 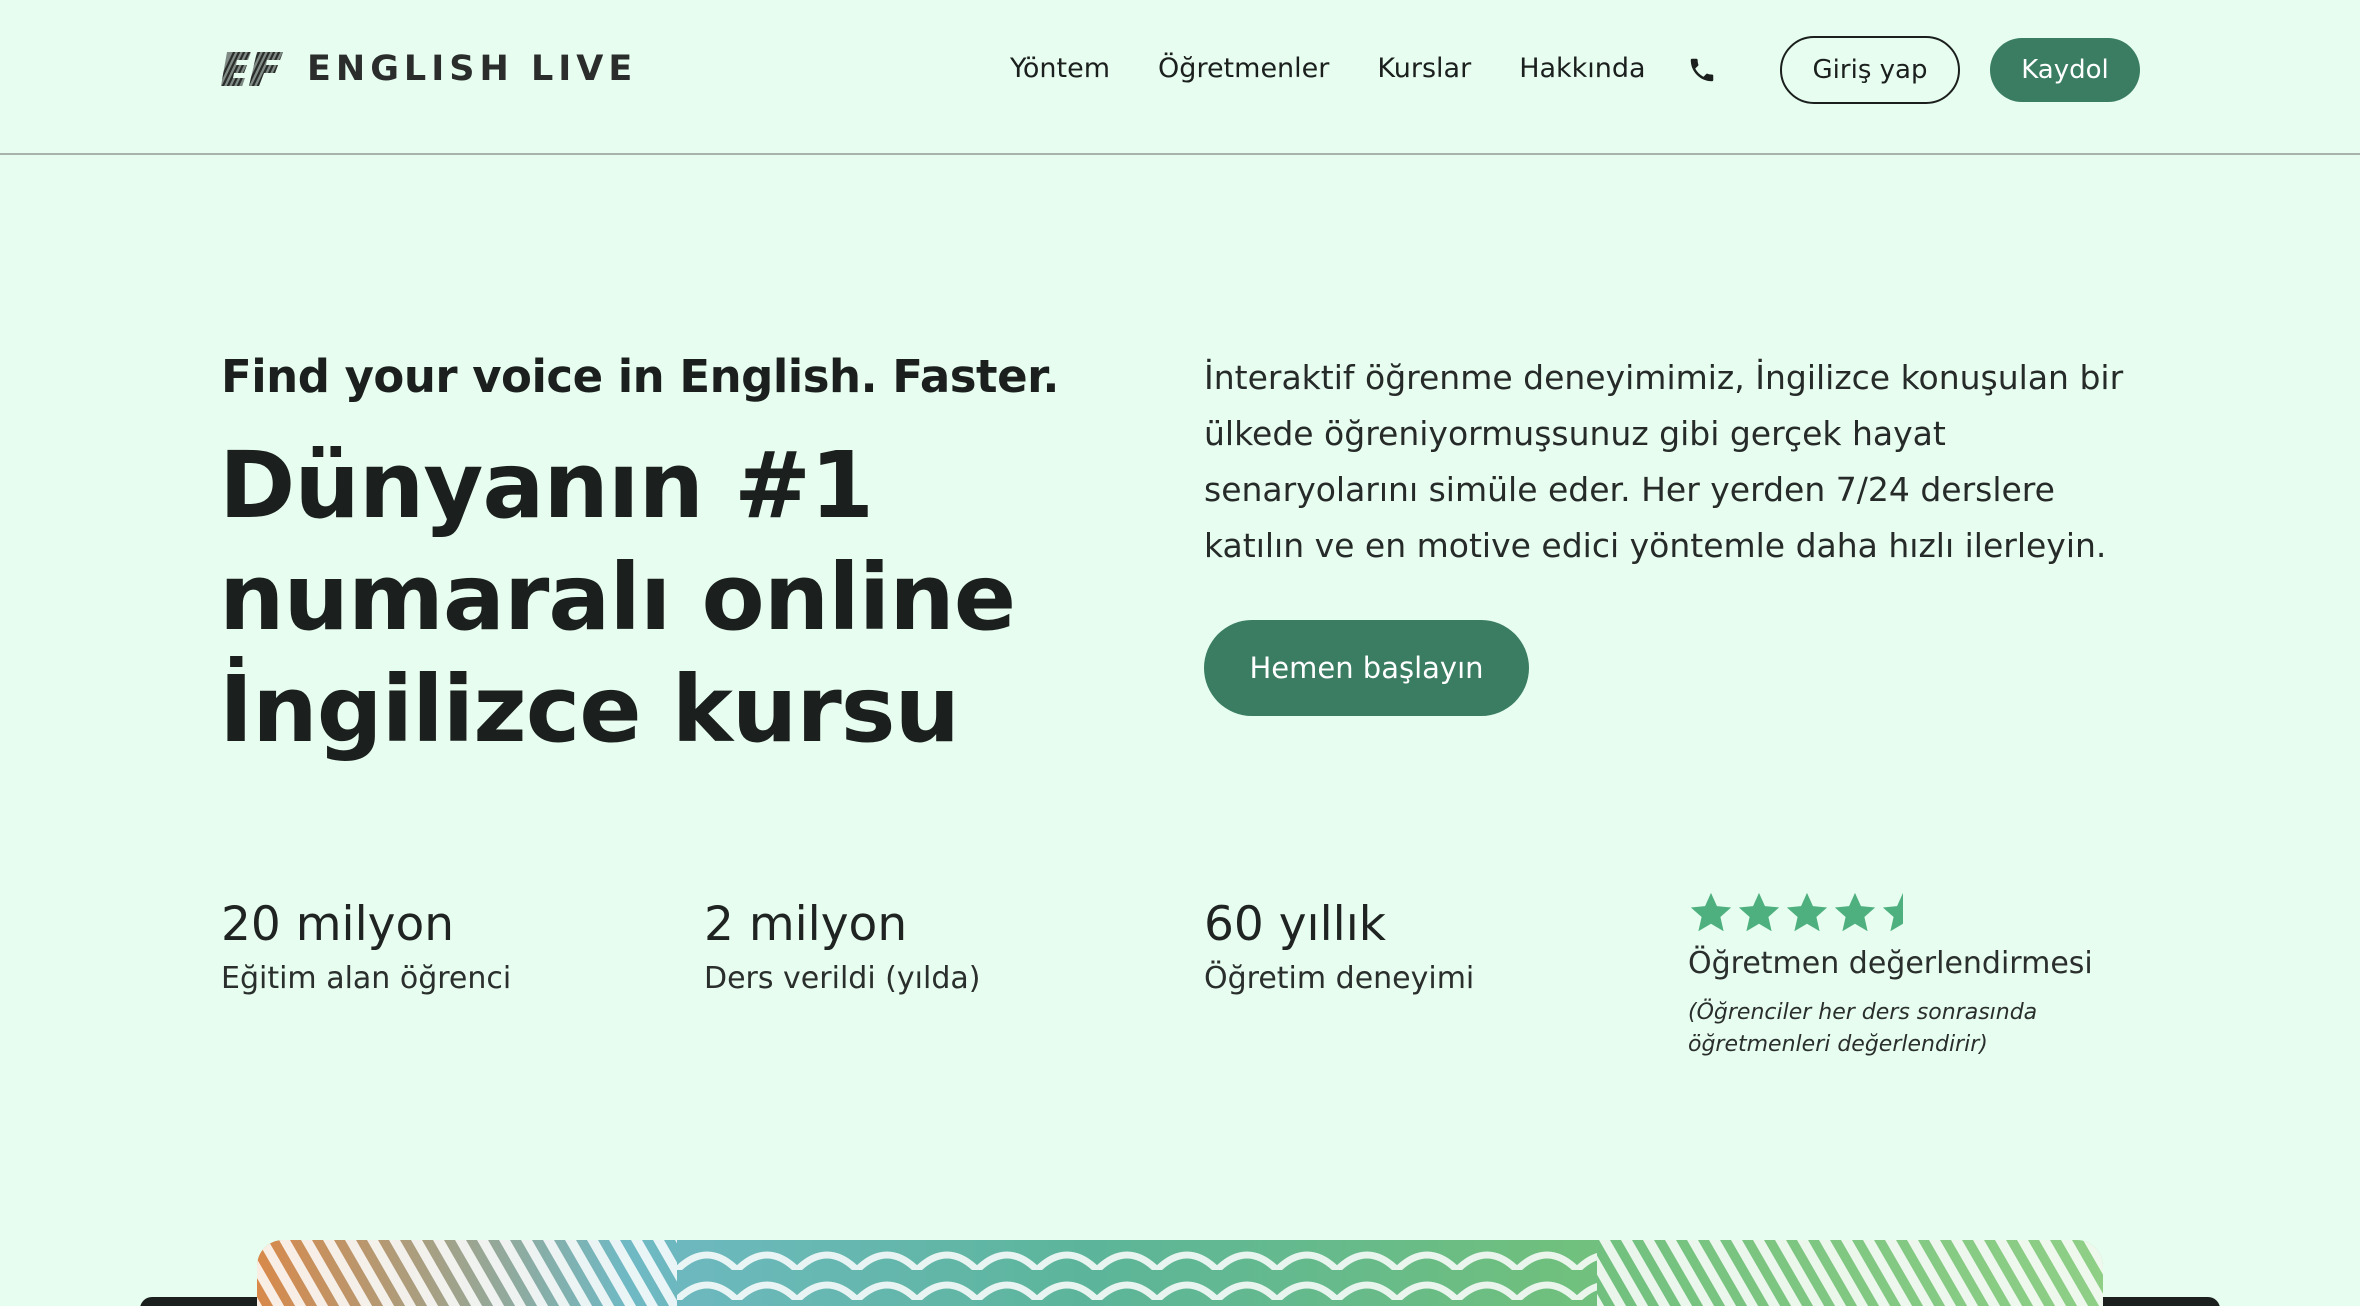 What do you see at coordinates (252, 69) in the screenshot?
I see `ef-logo-icon` at bounding box center [252, 69].